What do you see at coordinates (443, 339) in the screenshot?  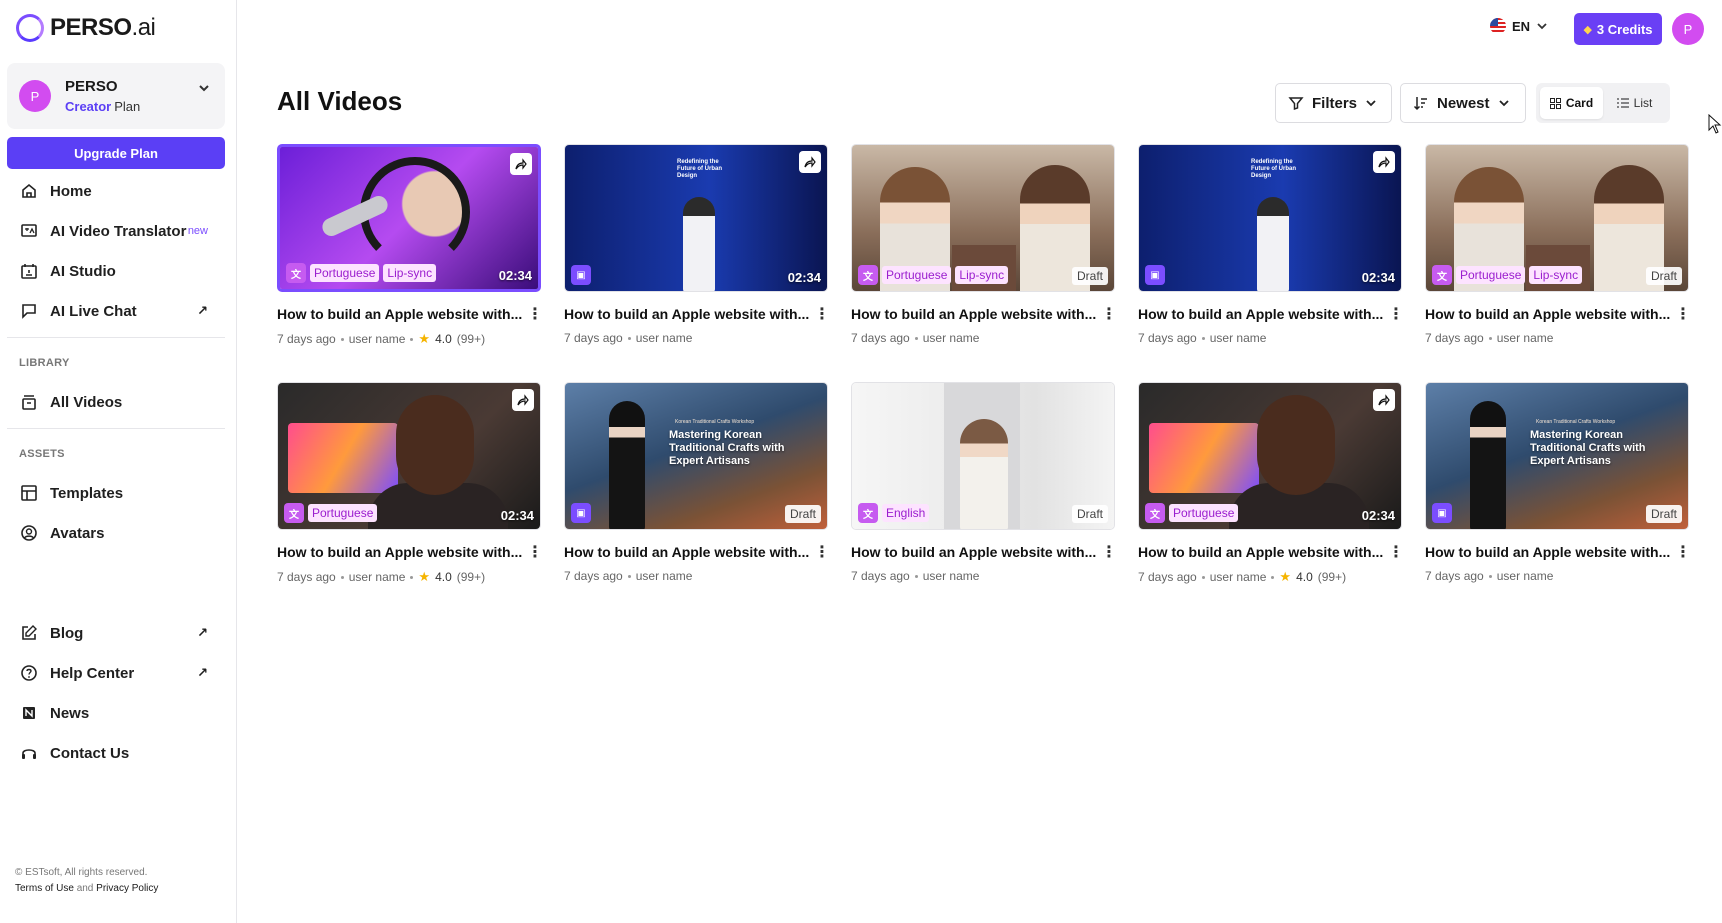 I see `rating-value: 4.0` at bounding box center [443, 339].